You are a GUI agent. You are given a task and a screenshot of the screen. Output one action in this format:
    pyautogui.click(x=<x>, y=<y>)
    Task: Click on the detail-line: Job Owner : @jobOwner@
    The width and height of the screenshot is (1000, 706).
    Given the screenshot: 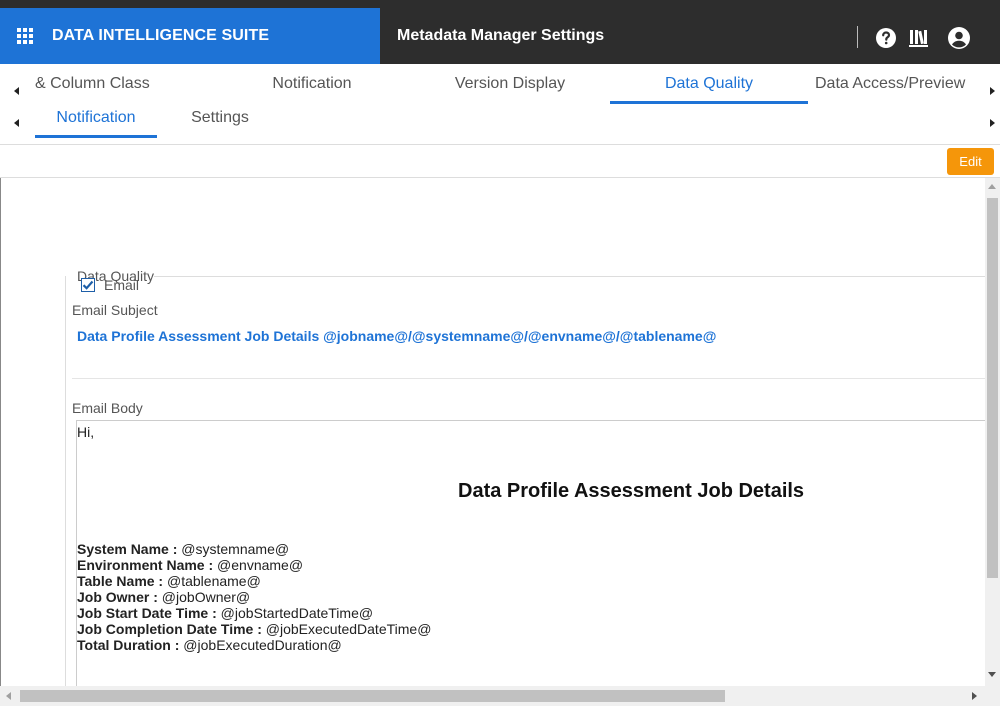 What is the action you would take?
    pyautogui.click(x=164, y=597)
    